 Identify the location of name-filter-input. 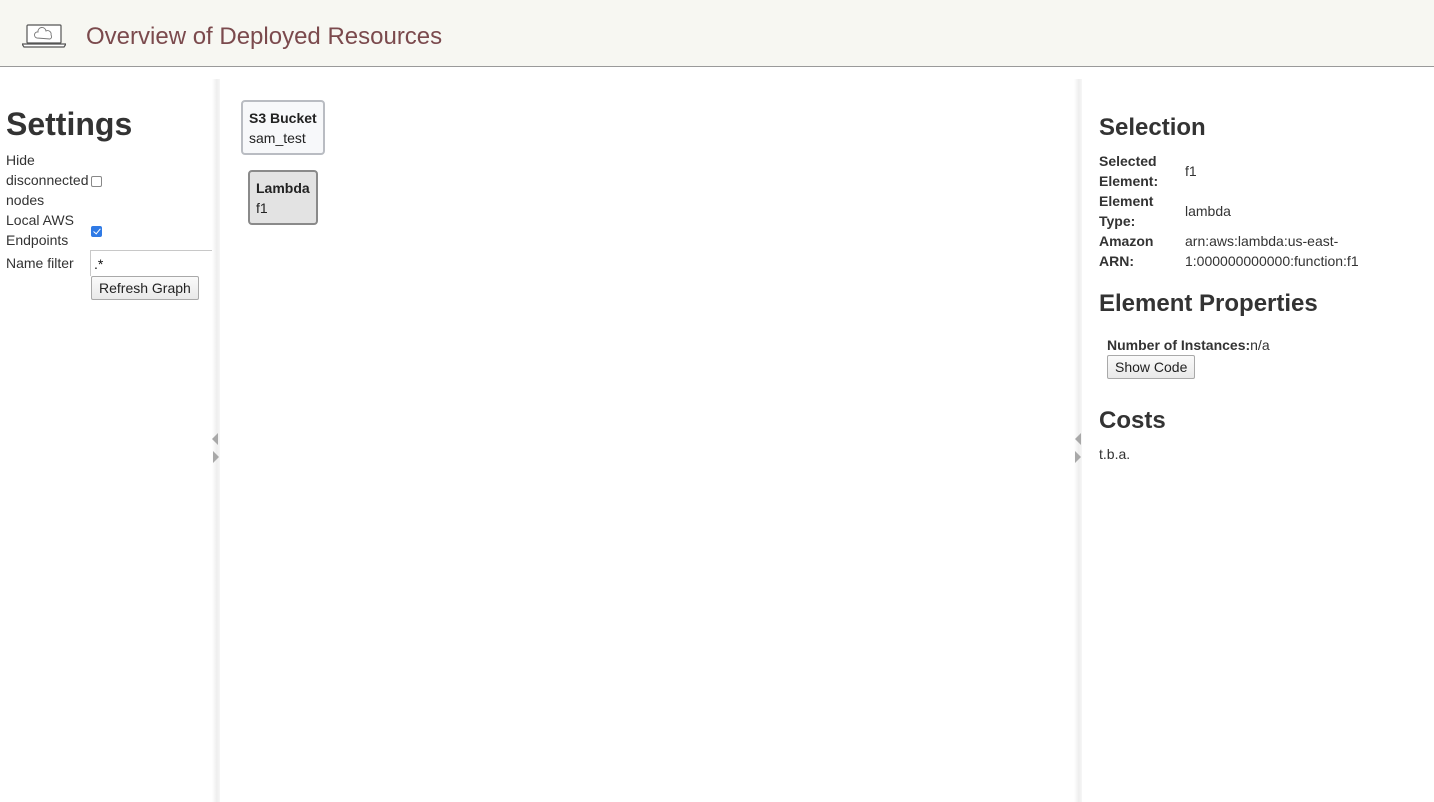
(152, 263).